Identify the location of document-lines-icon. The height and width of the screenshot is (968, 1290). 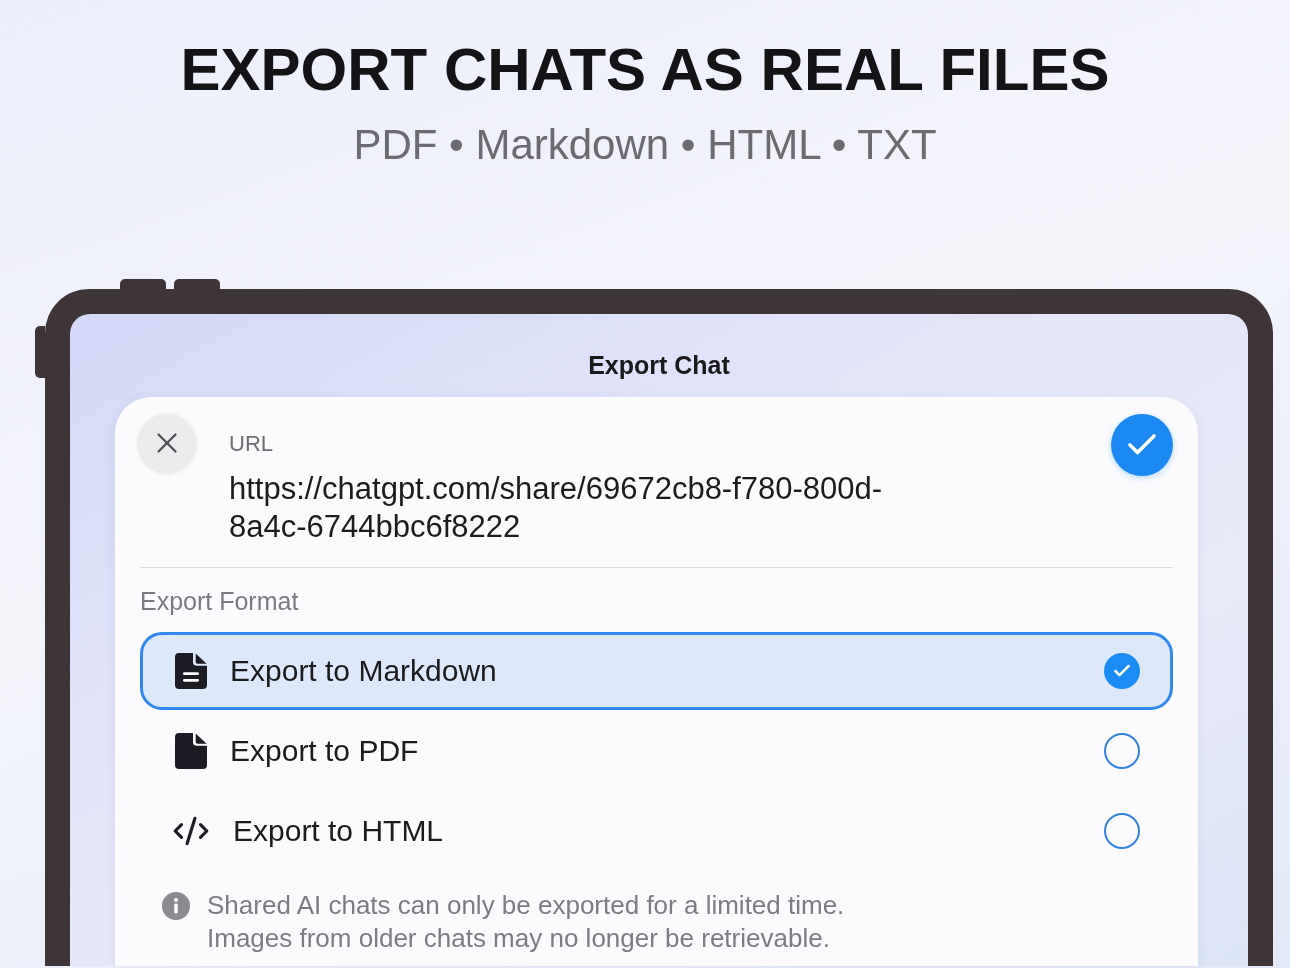
(191, 671).